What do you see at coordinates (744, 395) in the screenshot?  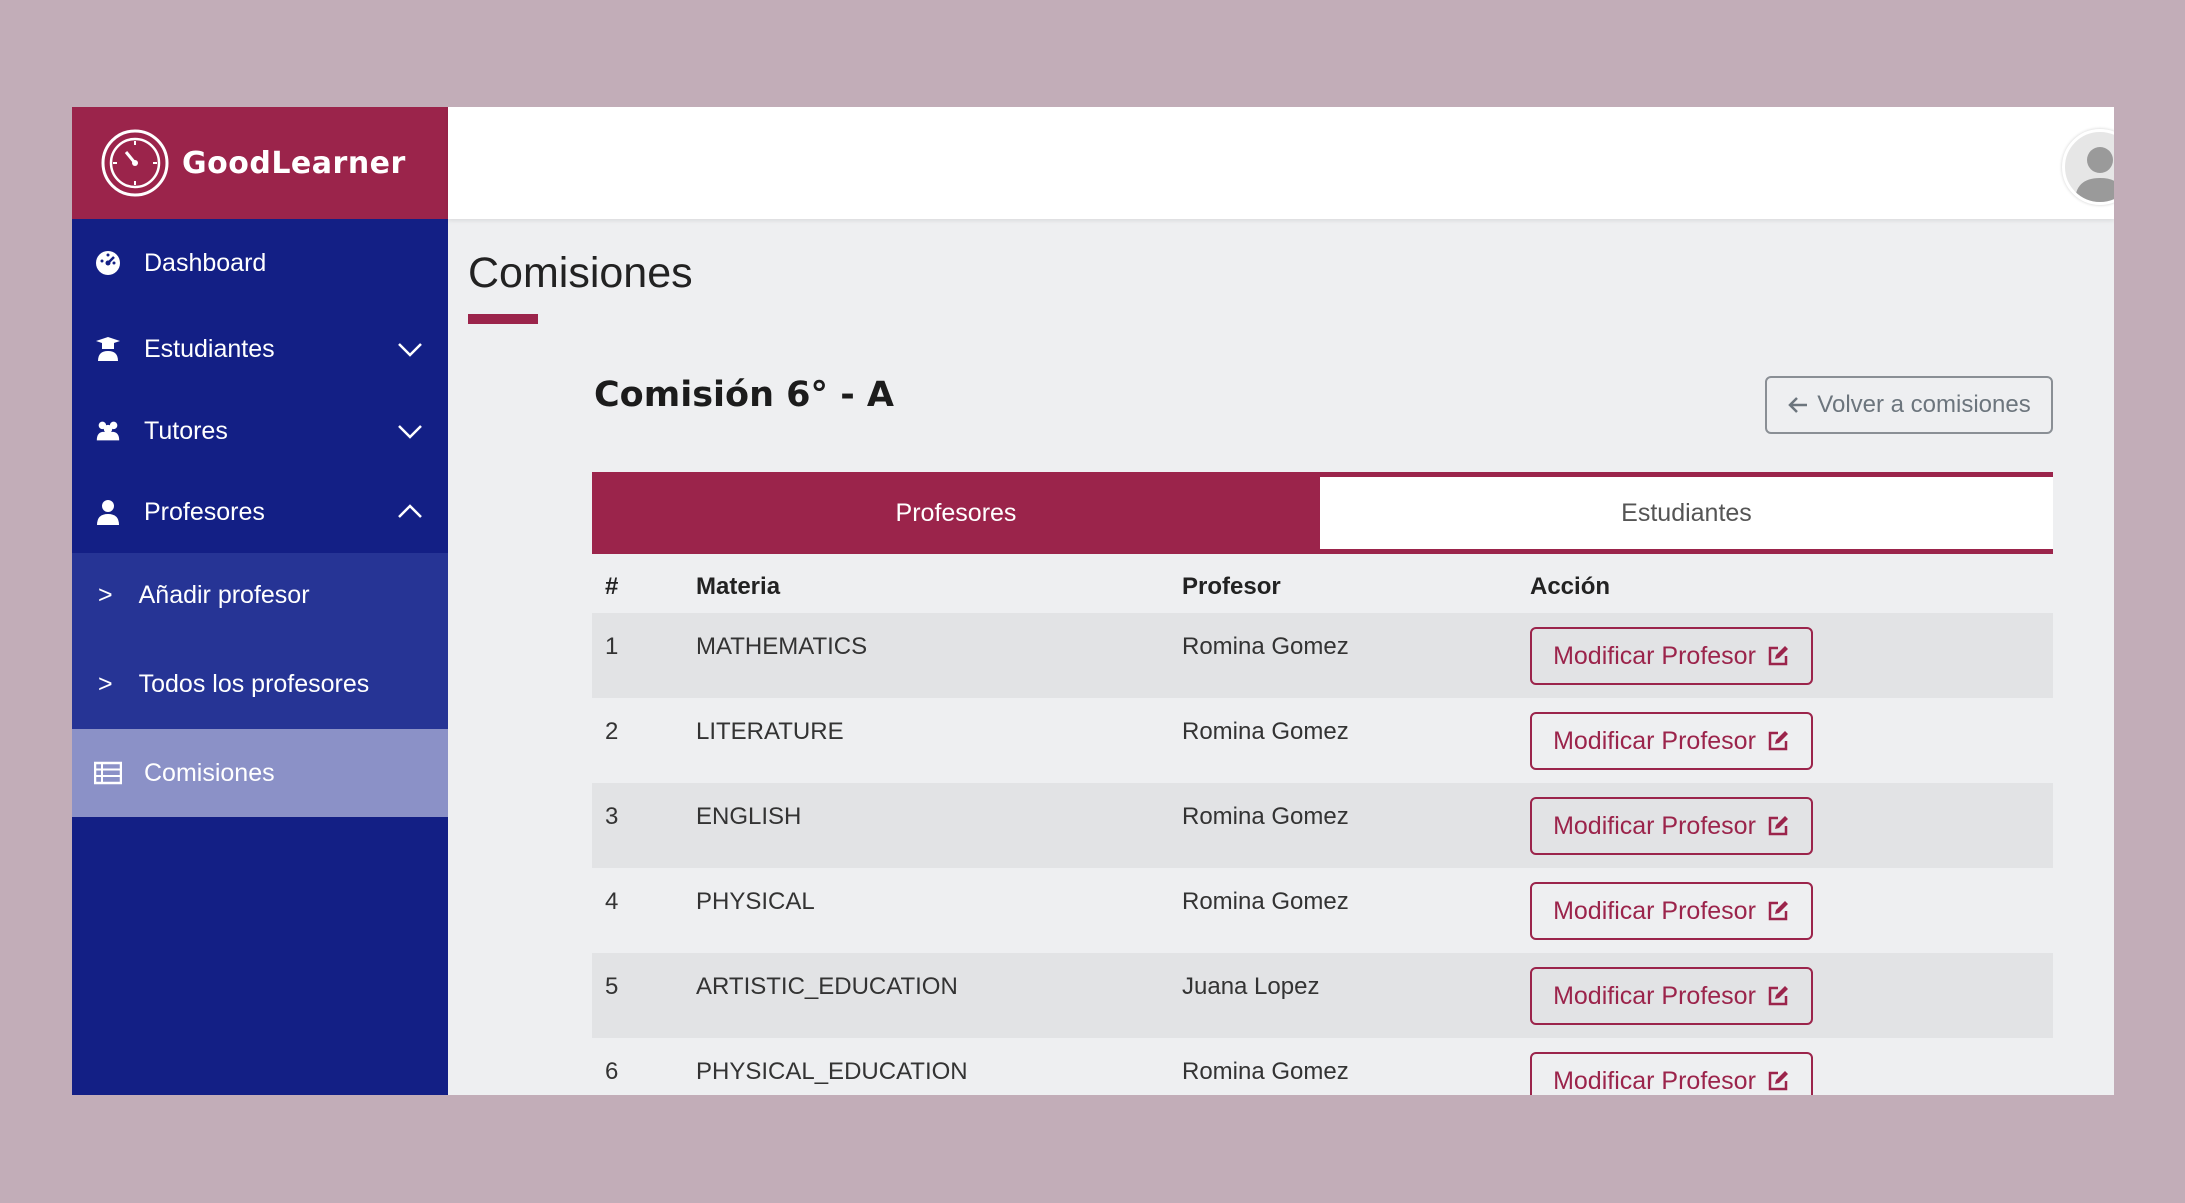 I see `commission-title: Comisión 6° - A` at bounding box center [744, 395].